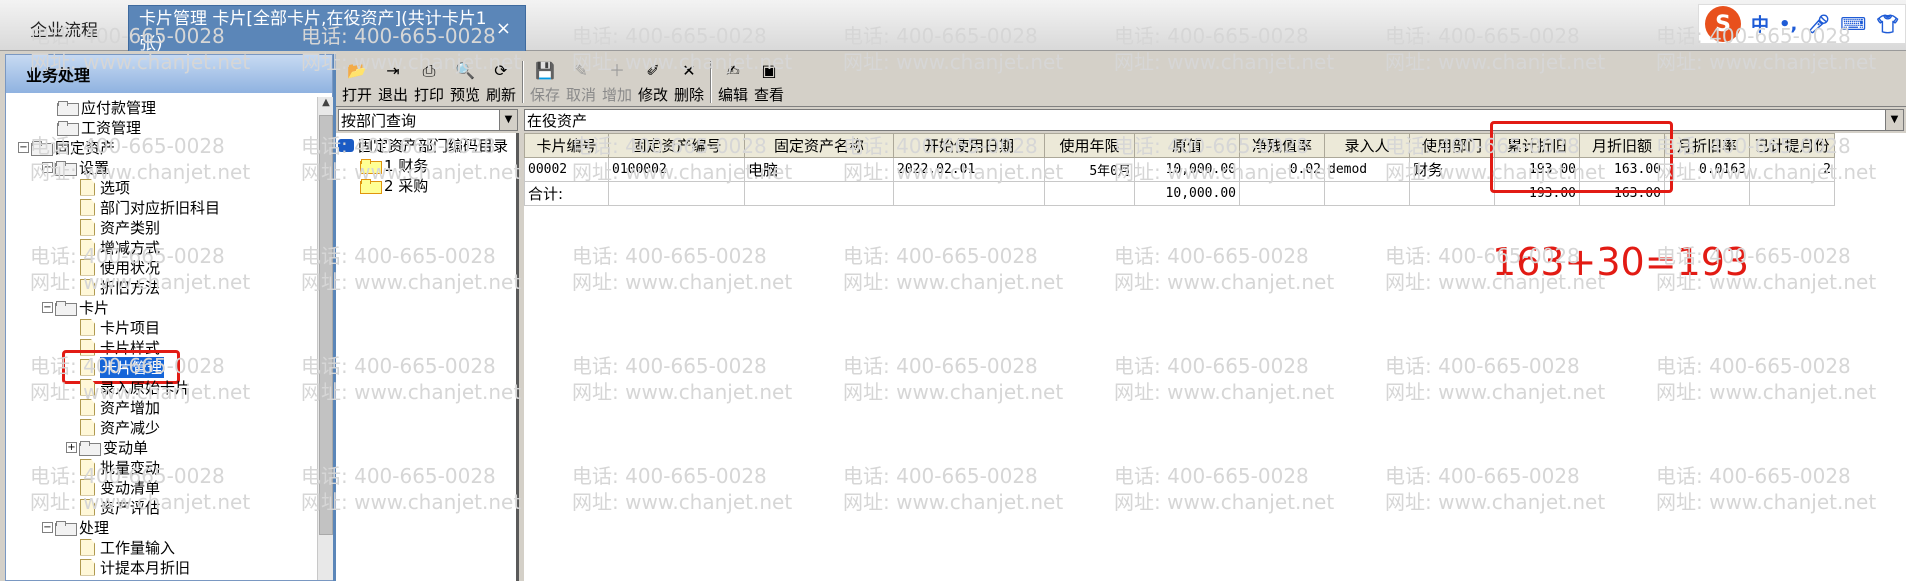 The image size is (1906, 581). Describe the element at coordinates (676, 145) in the screenshot. I see `column-header: 固定资产编号` at that location.